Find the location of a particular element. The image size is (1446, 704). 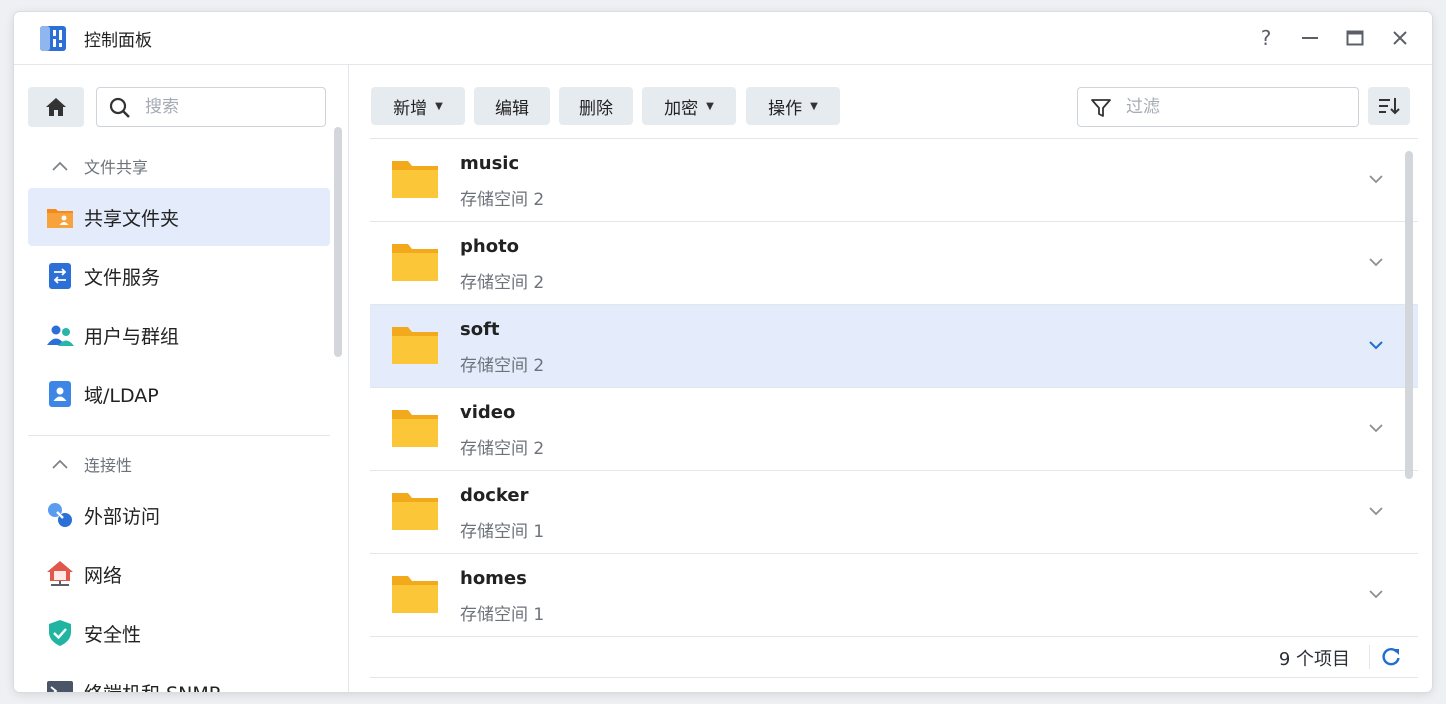

create-dropdown-button: 新增 ▼ is located at coordinates (418, 106).